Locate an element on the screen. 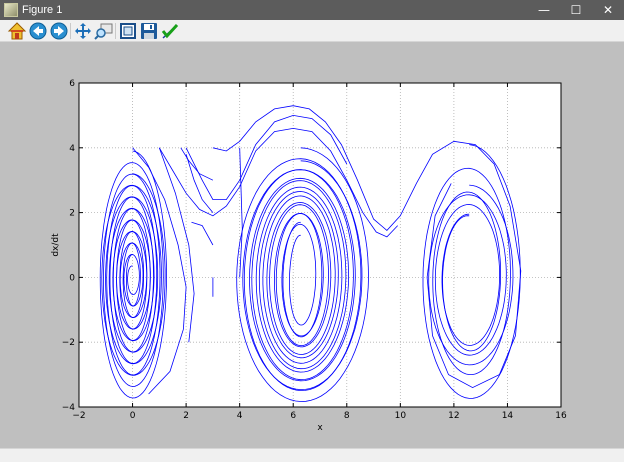 Image resolution: width=624 pixels, height=462 pixels. status-bar is located at coordinates (312, 455).